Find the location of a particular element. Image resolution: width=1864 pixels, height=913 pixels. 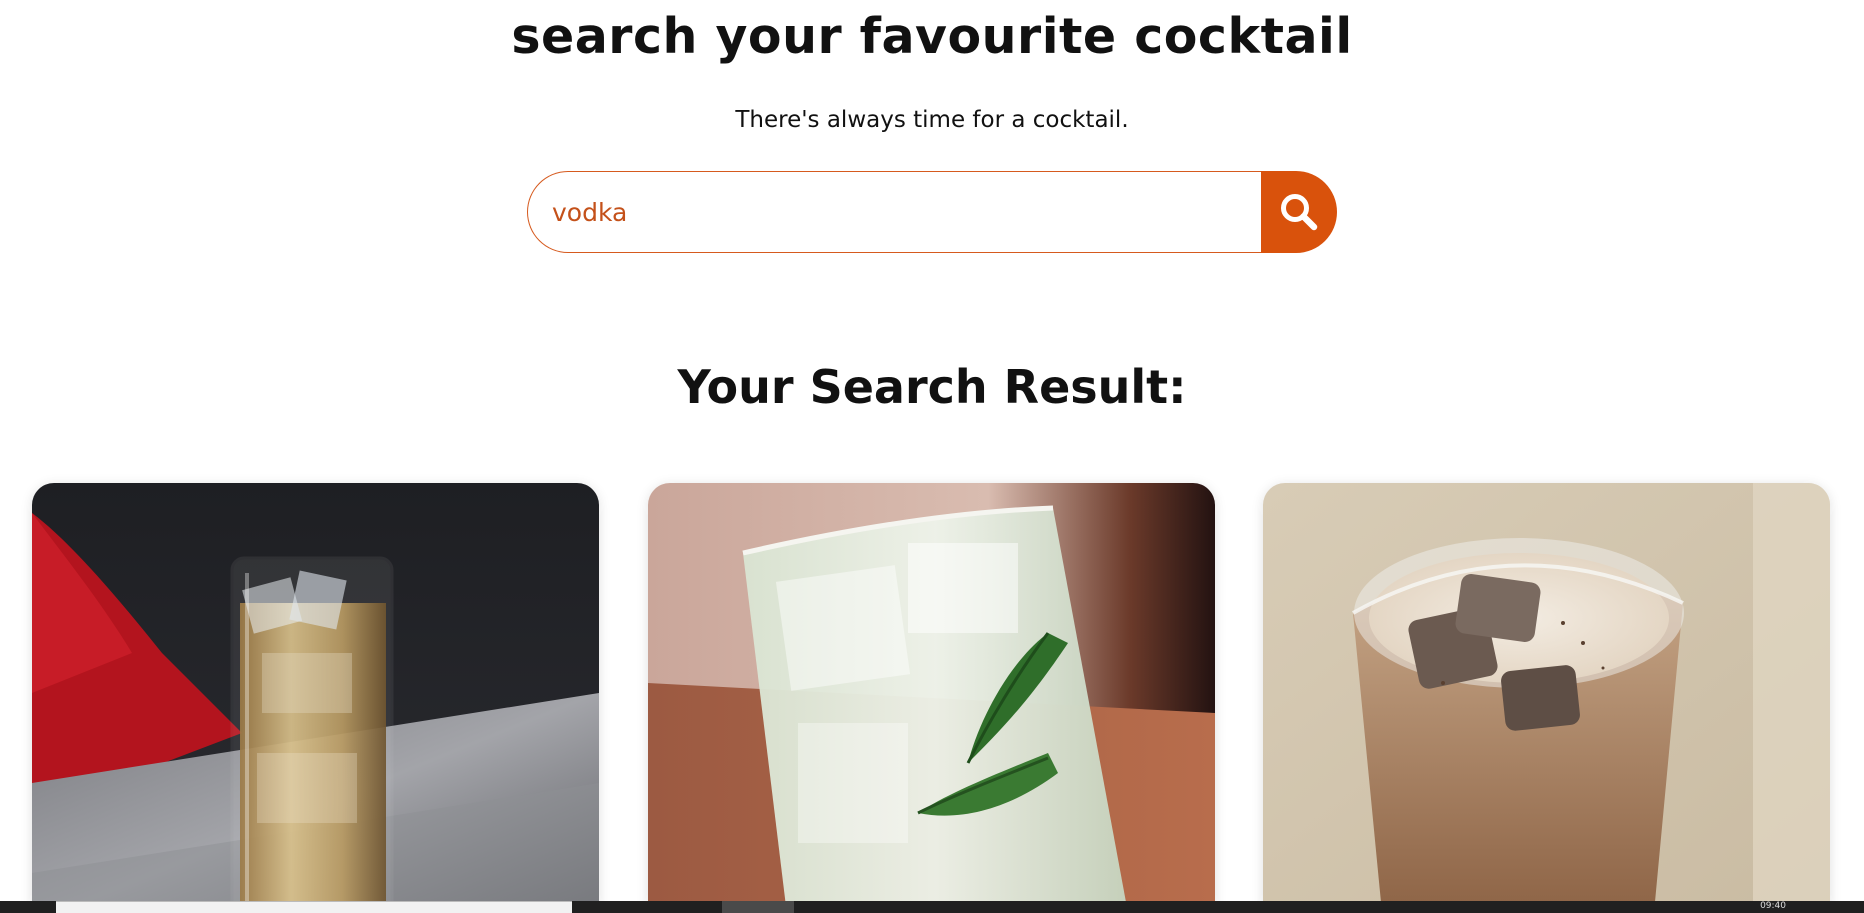

search-icon is located at coordinates (1299, 212).